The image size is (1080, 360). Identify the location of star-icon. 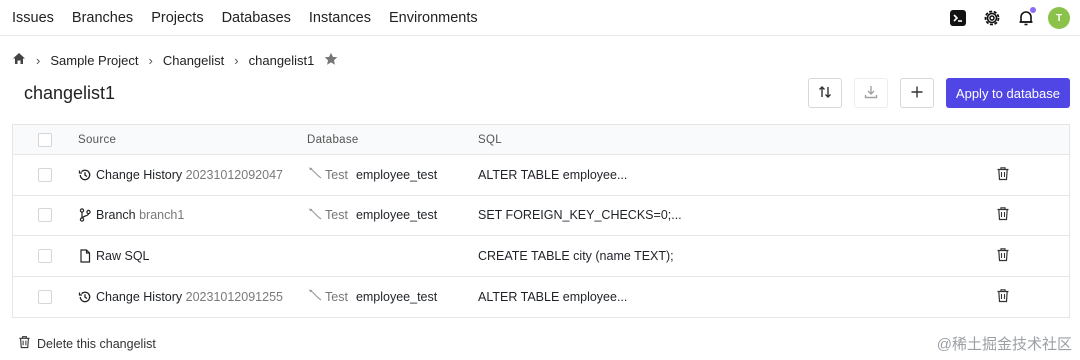
(331, 60).